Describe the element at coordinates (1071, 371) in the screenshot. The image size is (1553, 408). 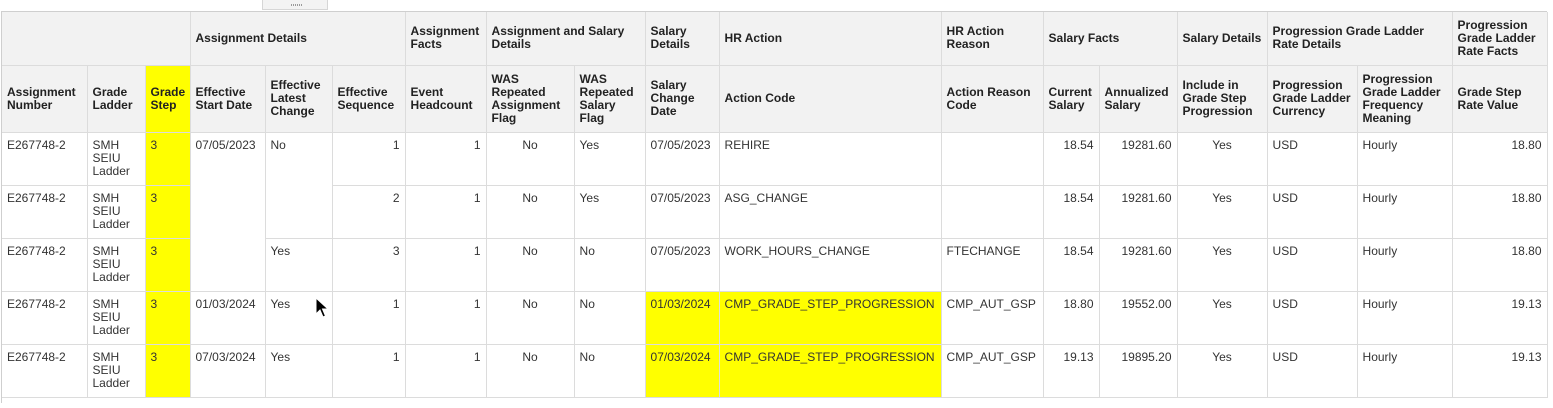
I see `cell-current-salary: 19.13` at that location.